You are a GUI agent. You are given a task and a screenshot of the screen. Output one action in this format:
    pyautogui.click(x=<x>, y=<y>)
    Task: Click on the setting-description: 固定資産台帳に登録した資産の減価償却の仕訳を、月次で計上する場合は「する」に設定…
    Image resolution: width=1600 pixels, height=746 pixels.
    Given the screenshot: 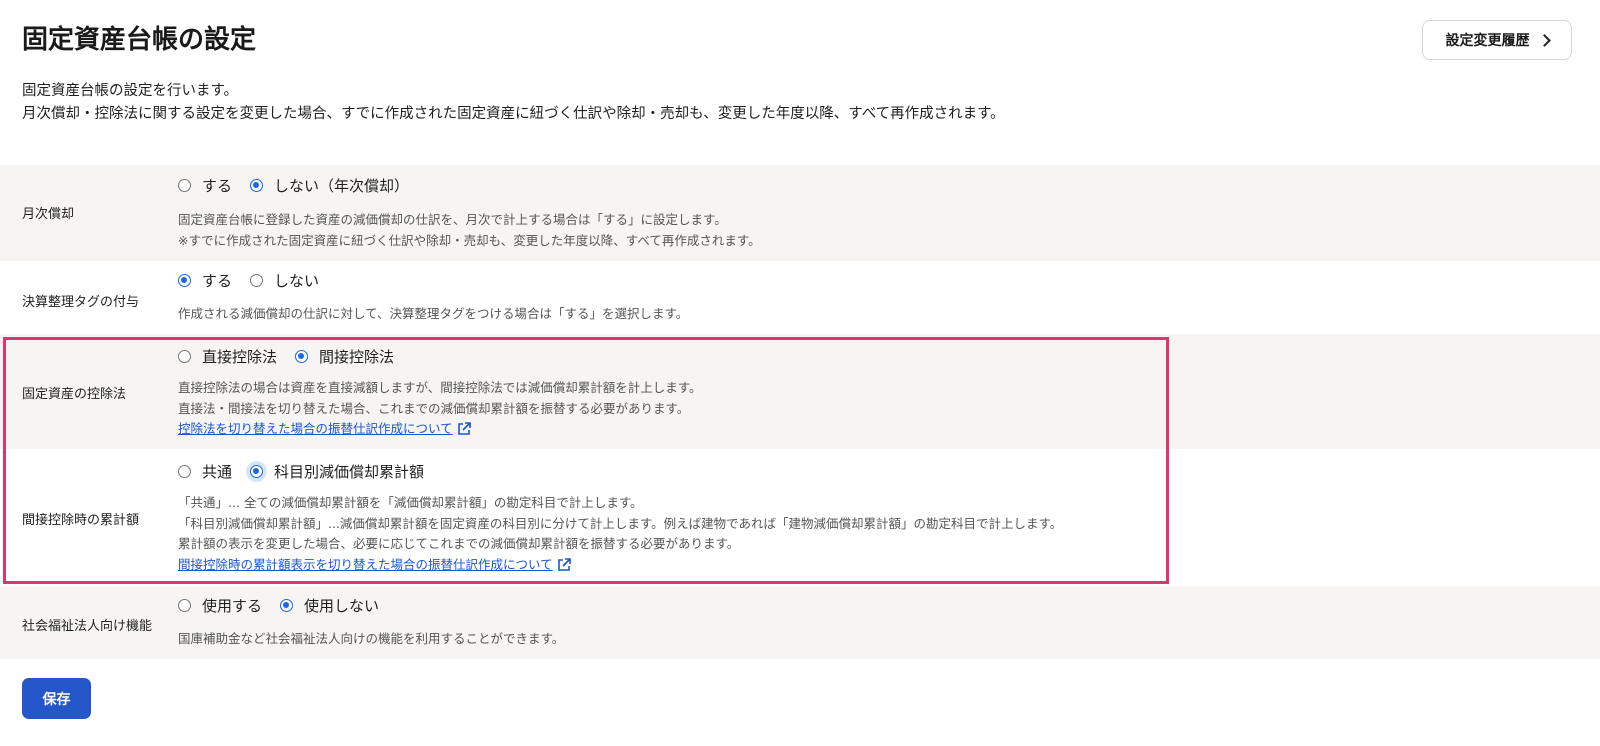 What is the action you would take?
    pyautogui.click(x=469, y=230)
    